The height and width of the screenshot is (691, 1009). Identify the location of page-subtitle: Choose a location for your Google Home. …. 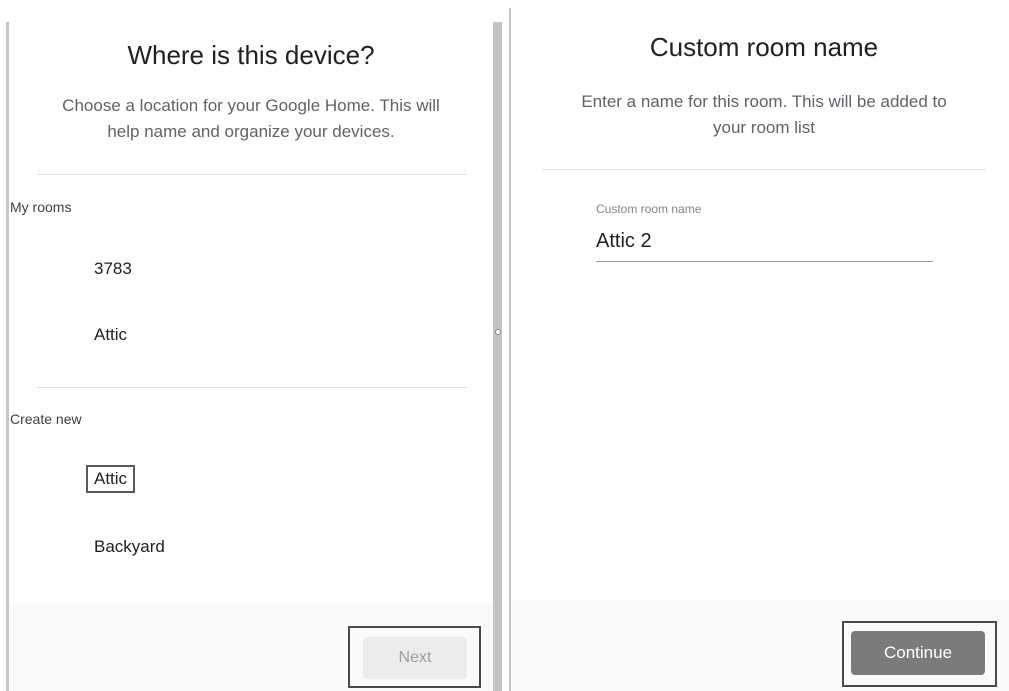
(251, 119).